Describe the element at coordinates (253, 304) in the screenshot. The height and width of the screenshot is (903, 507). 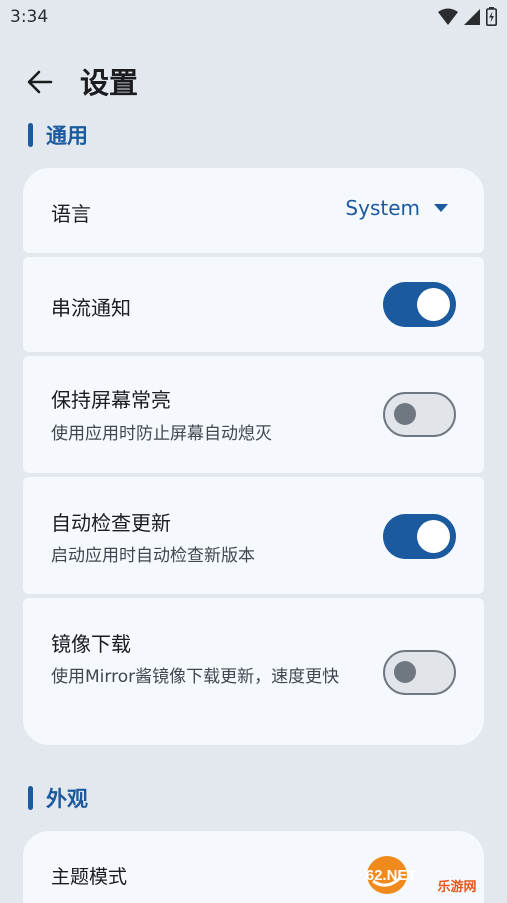
I see `setting-stream-notification: 串流通知` at that location.